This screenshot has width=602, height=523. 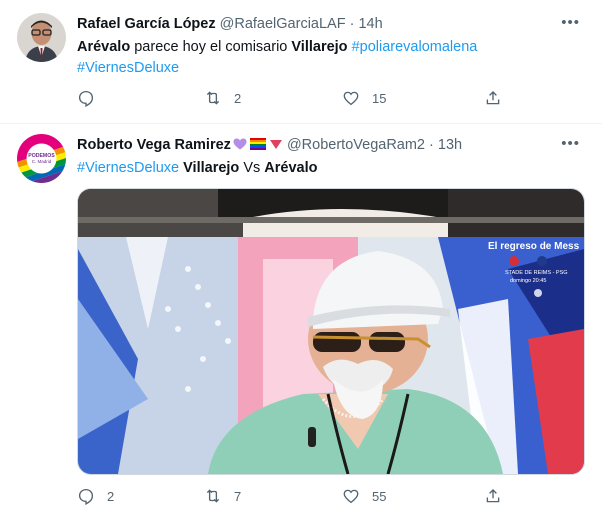 What do you see at coordinates (283, 24) in the screenshot?
I see `author-handle: @RafaelGarciaLAF` at bounding box center [283, 24].